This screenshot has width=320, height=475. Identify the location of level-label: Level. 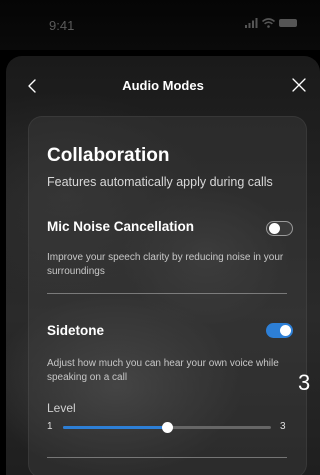
(61, 408).